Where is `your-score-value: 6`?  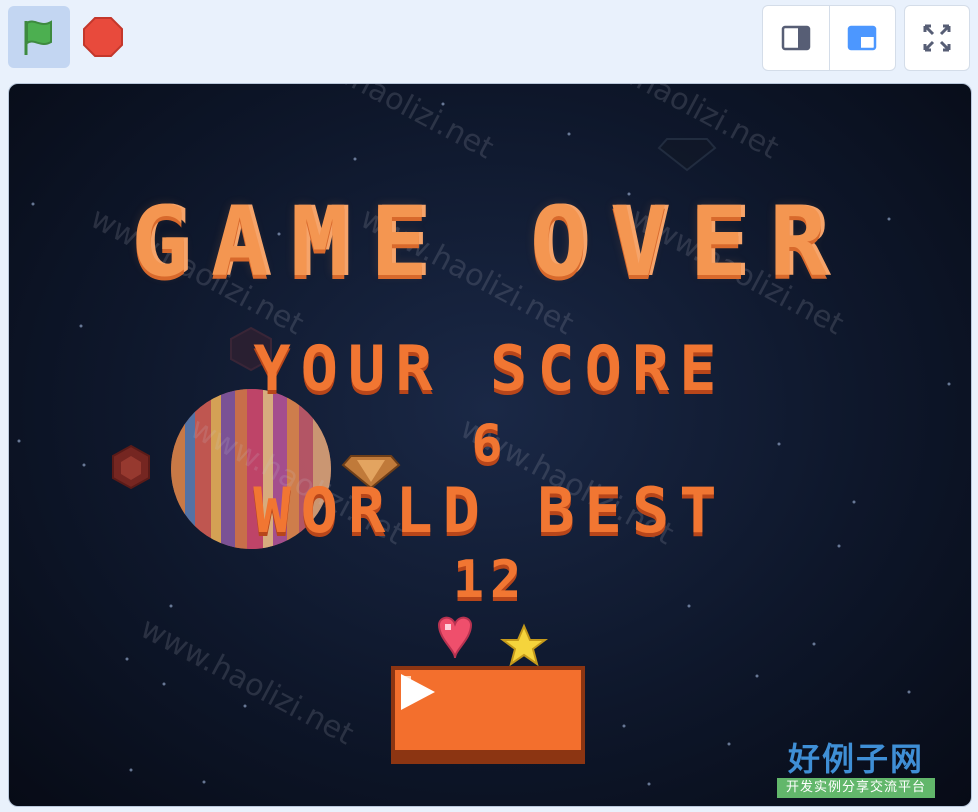
your-score-value: 6 is located at coordinates (490, 444).